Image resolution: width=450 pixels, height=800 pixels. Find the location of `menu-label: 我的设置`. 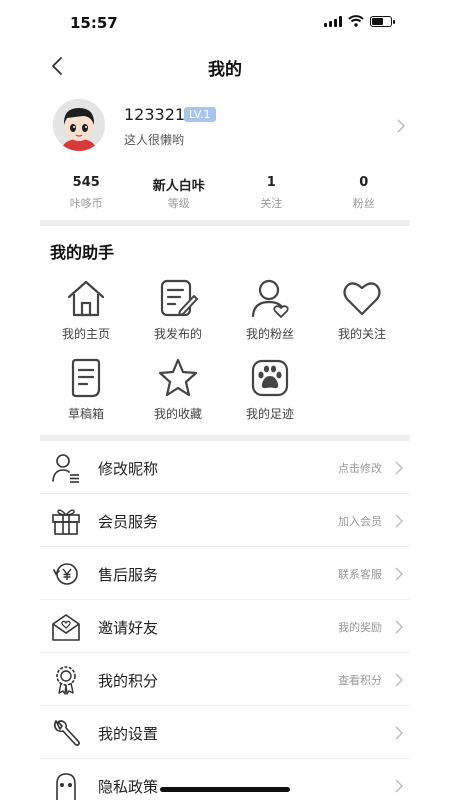

menu-label: 我的设置 is located at coordinates (128, 734).